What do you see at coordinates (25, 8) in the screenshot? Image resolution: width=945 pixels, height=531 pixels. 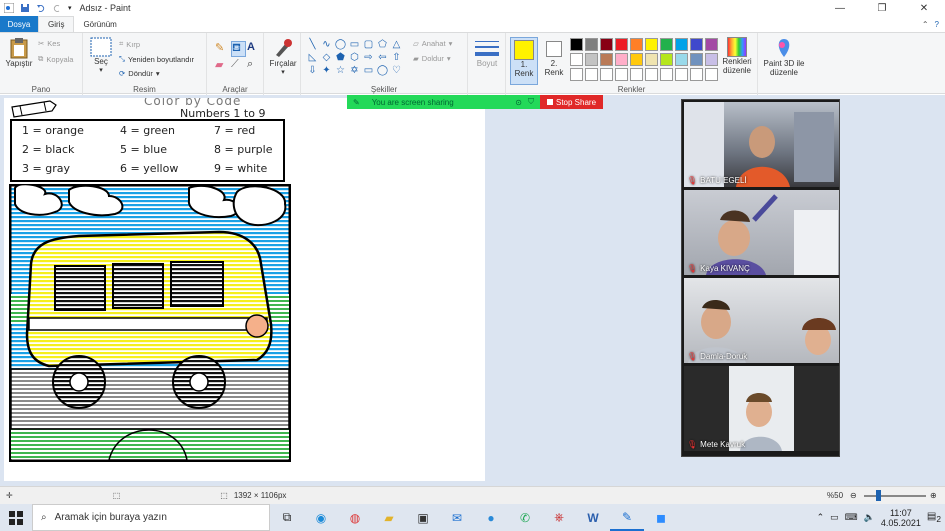 I see `save-icon` at bounding box center [25, 8].